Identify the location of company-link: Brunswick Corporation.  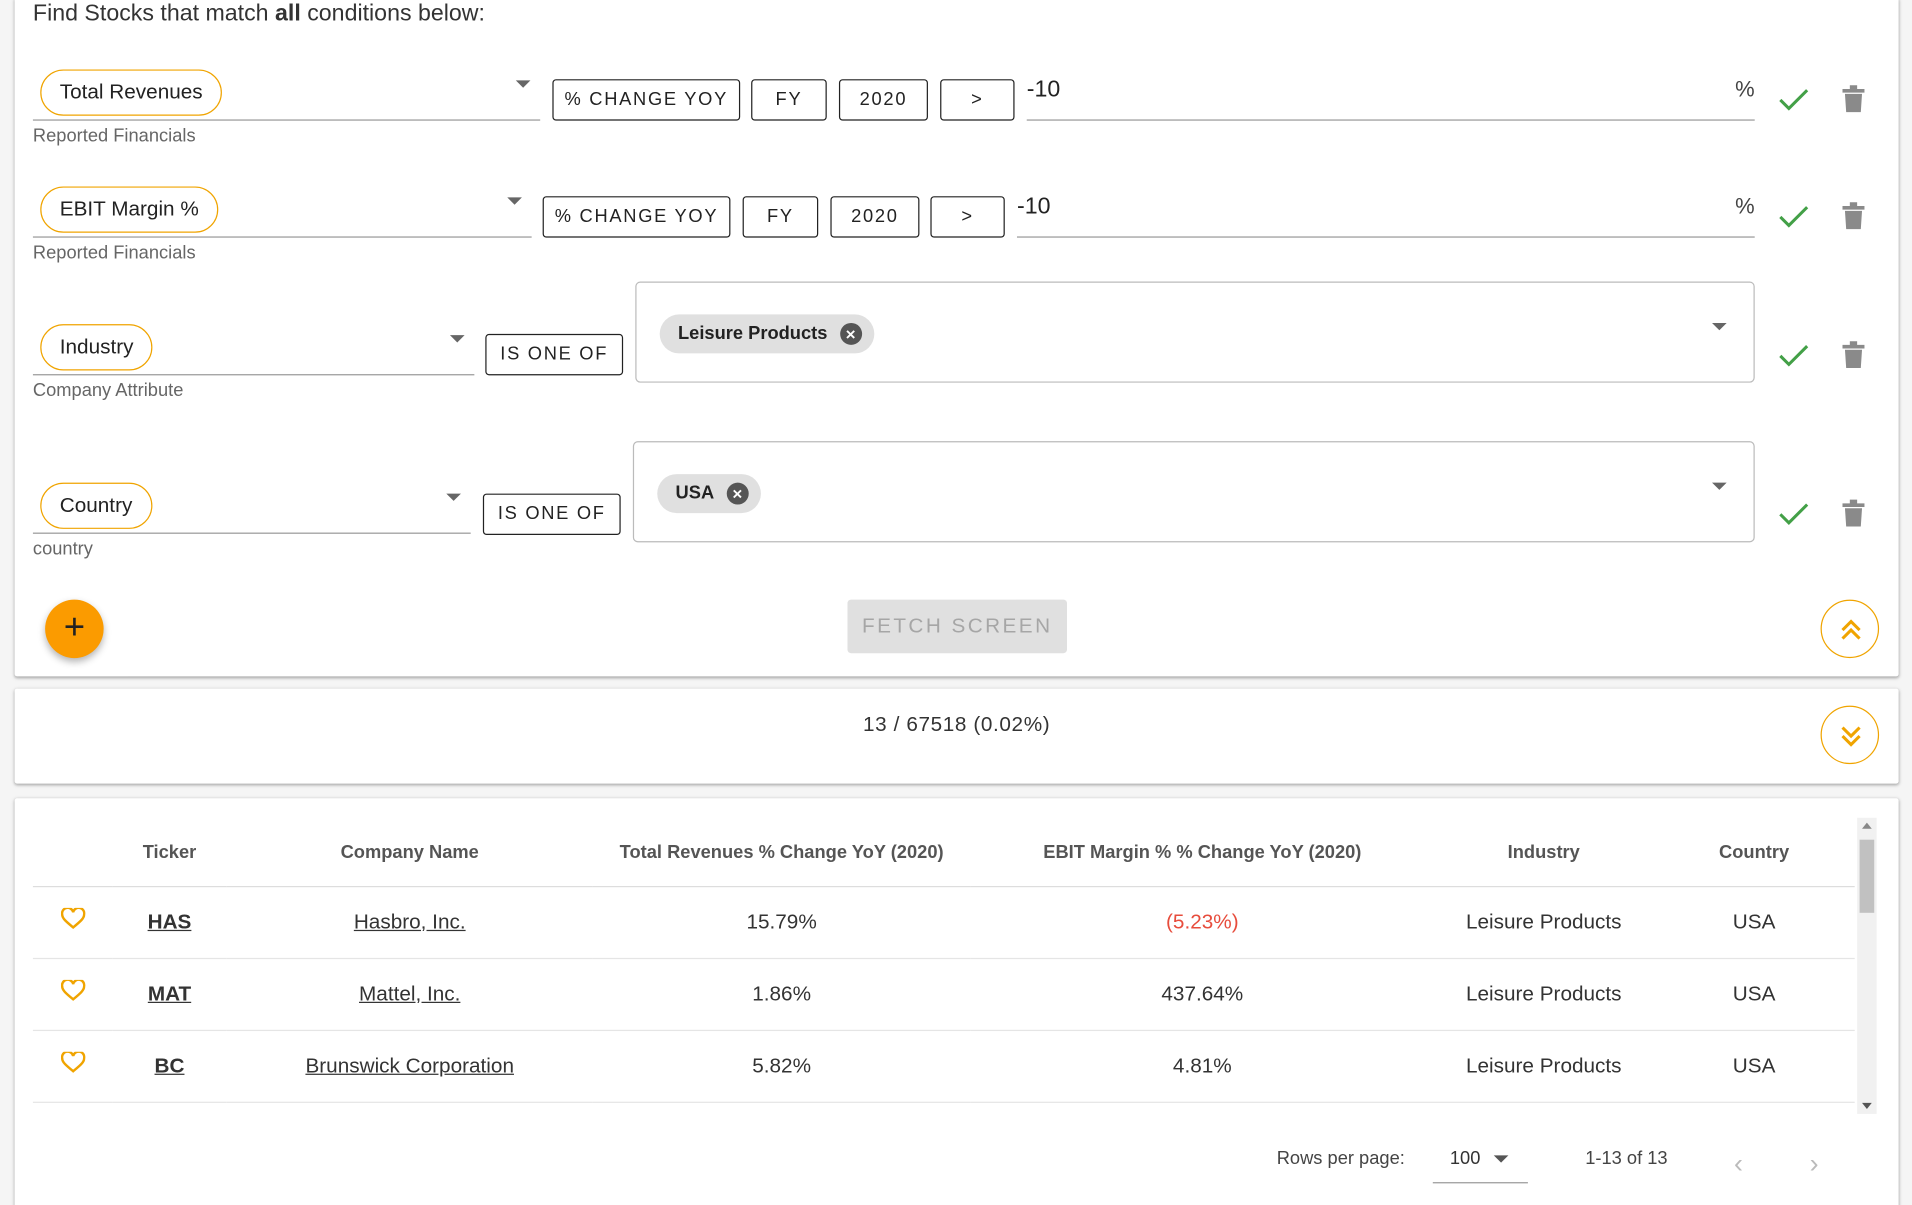
(409, 1065).